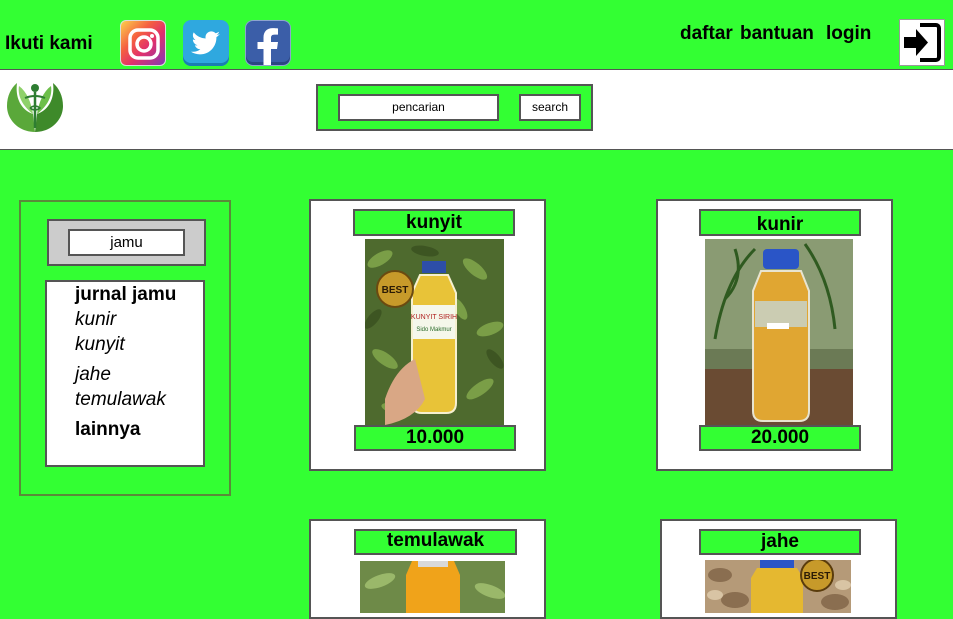 The width and height of the screenshot is (953, 619). I want to click on nav-login-link: login, so click(848, 34).